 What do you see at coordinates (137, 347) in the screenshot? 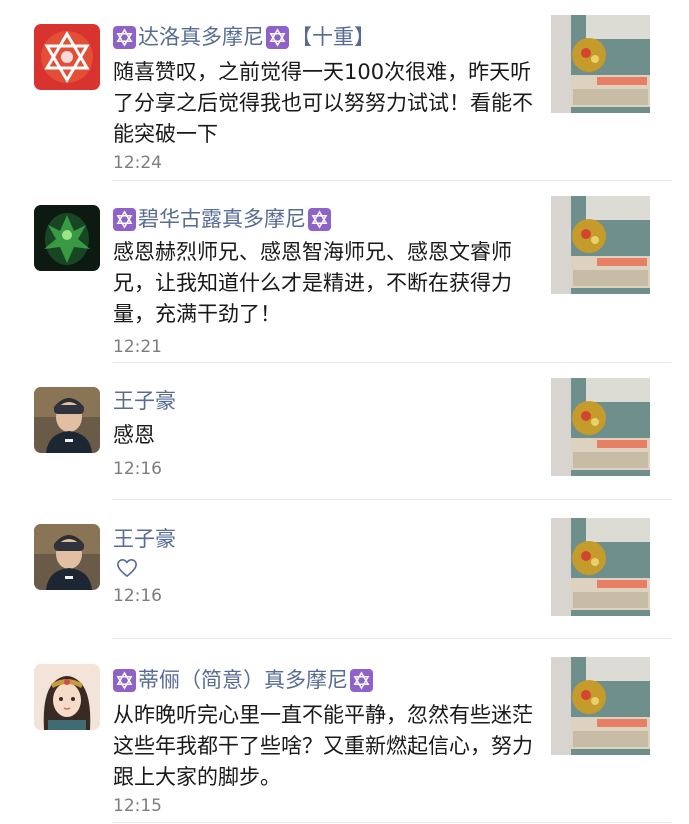
I see `comment-time: 12:21` at bounding box center [137, 347].